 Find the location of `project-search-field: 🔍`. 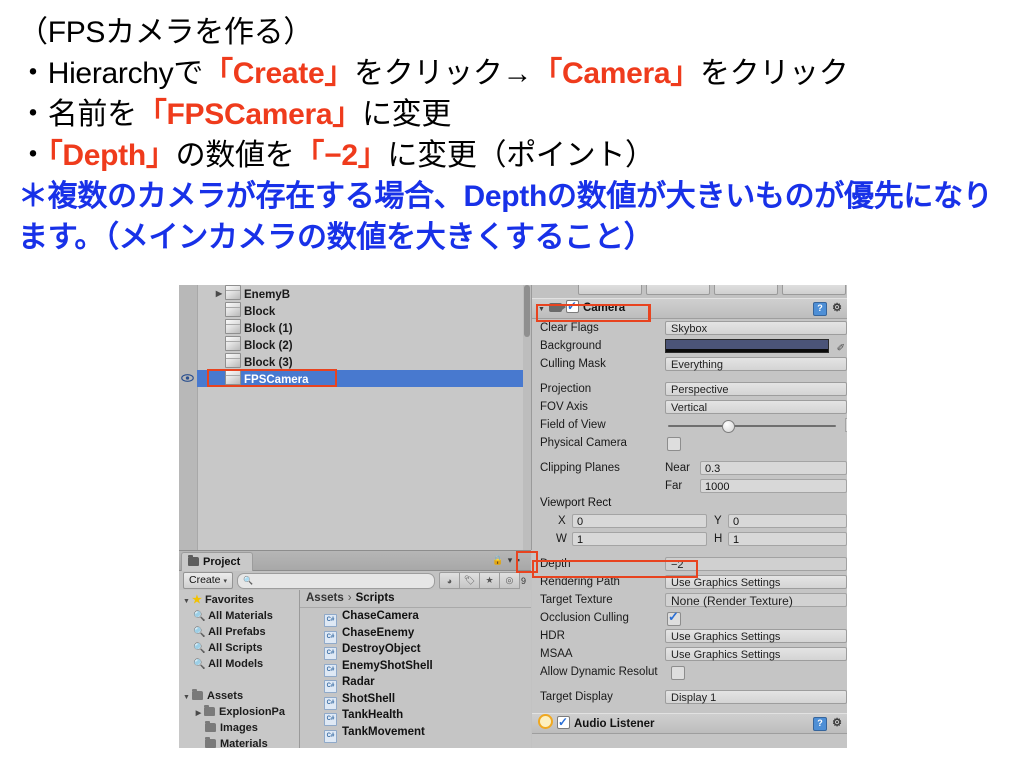

project-search-field: 🔍 is located at coordinates (336, 580).